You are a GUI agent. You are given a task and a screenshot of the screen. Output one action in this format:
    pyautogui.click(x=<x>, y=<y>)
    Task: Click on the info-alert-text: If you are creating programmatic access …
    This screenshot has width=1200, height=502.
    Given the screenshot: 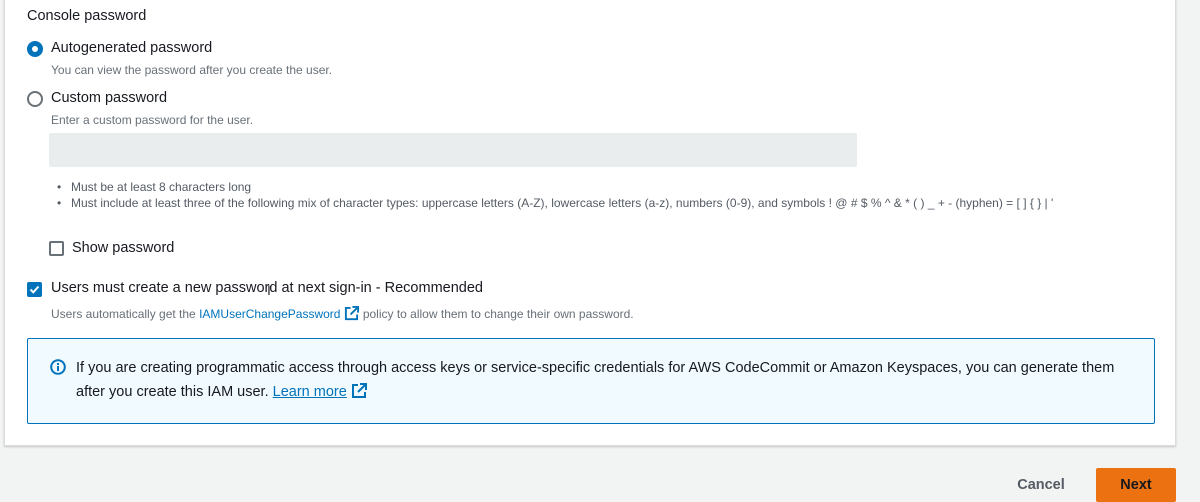 What is the action you would take?
    pyautogui.click(x=606, y=380)
    